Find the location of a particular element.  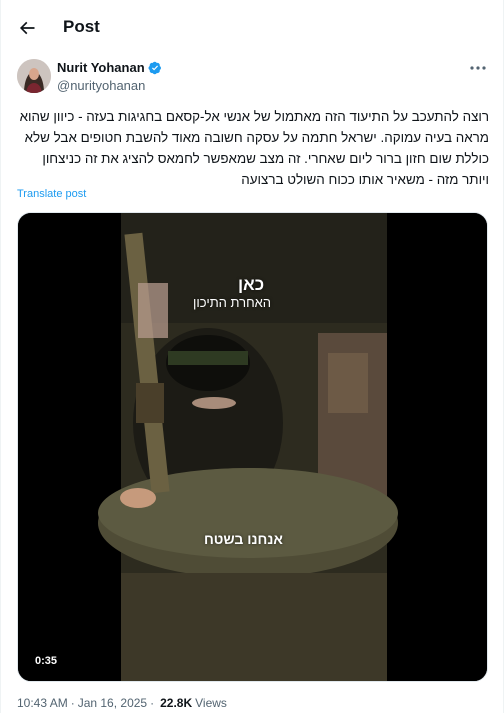

verified-badge-icon is located at coordinates (154, 67).